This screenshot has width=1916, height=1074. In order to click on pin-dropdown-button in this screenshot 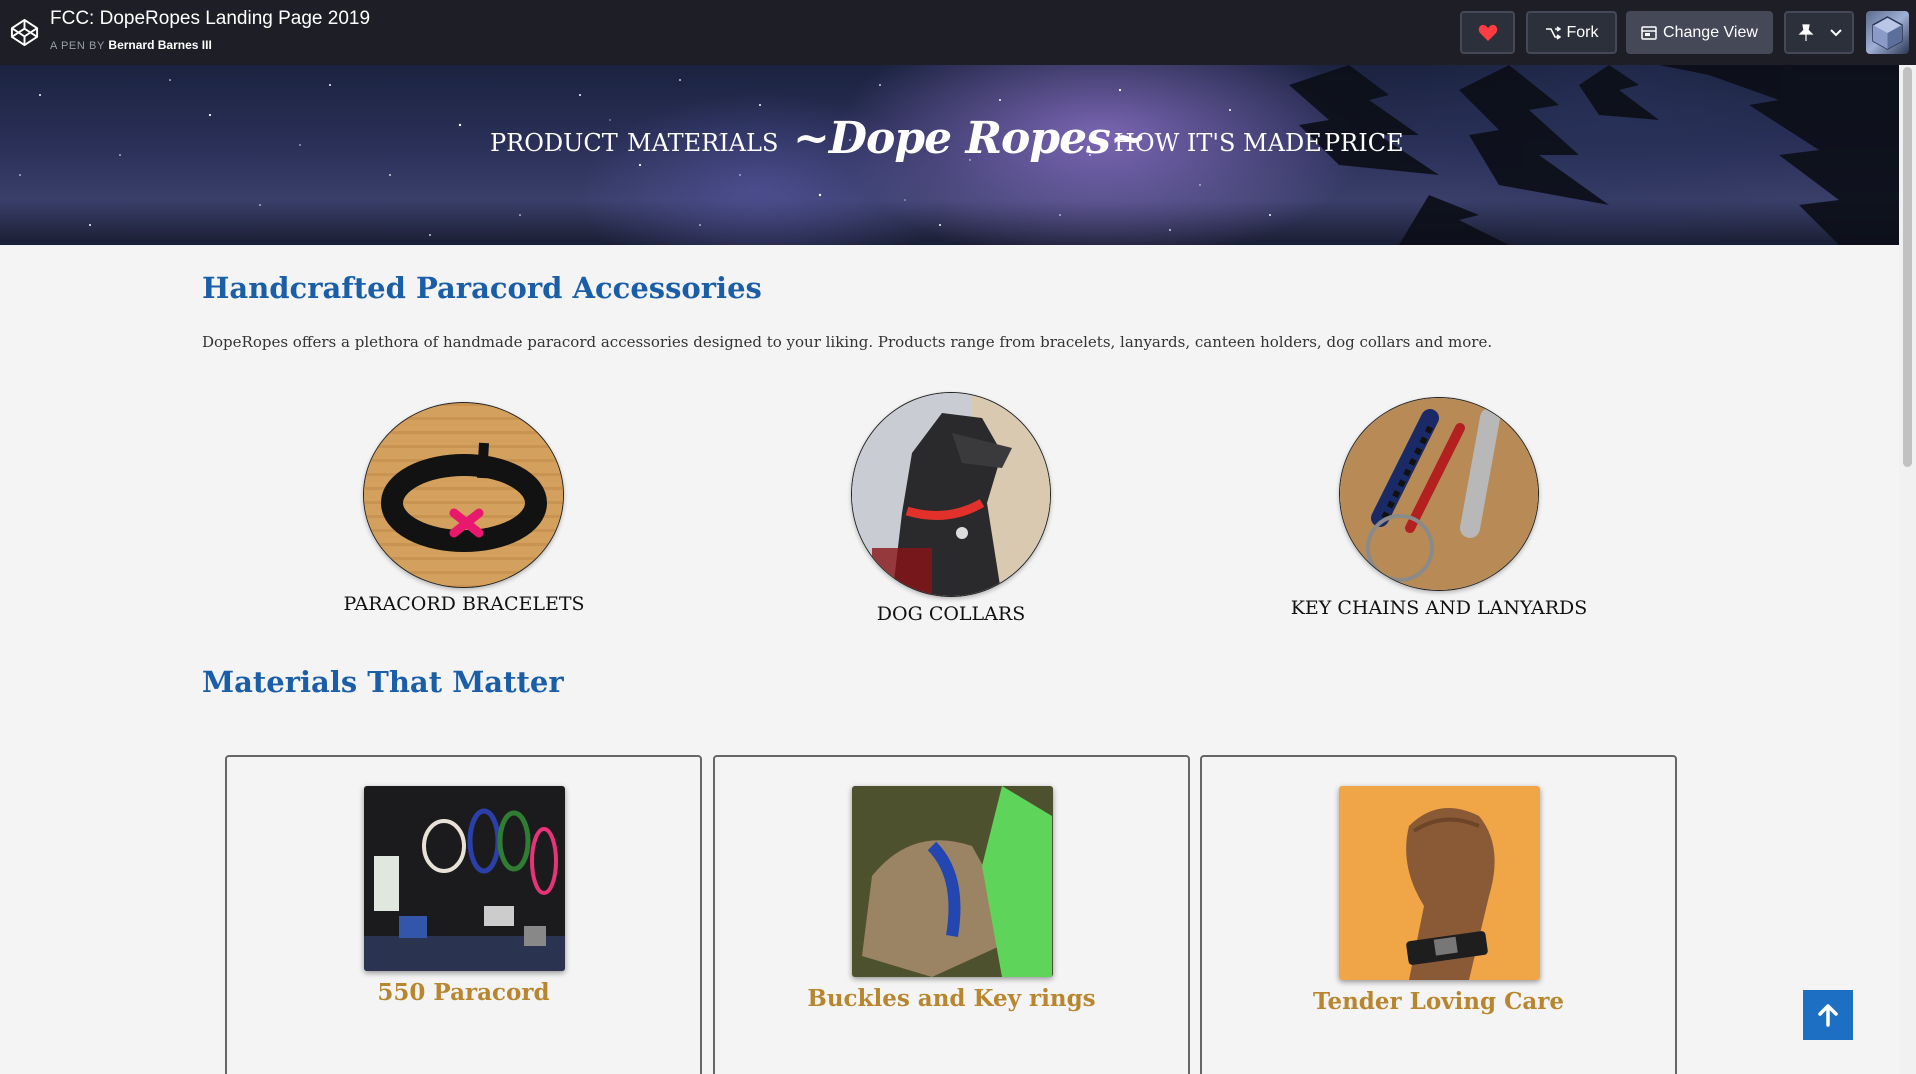, I will do `click(1819, 32)`.